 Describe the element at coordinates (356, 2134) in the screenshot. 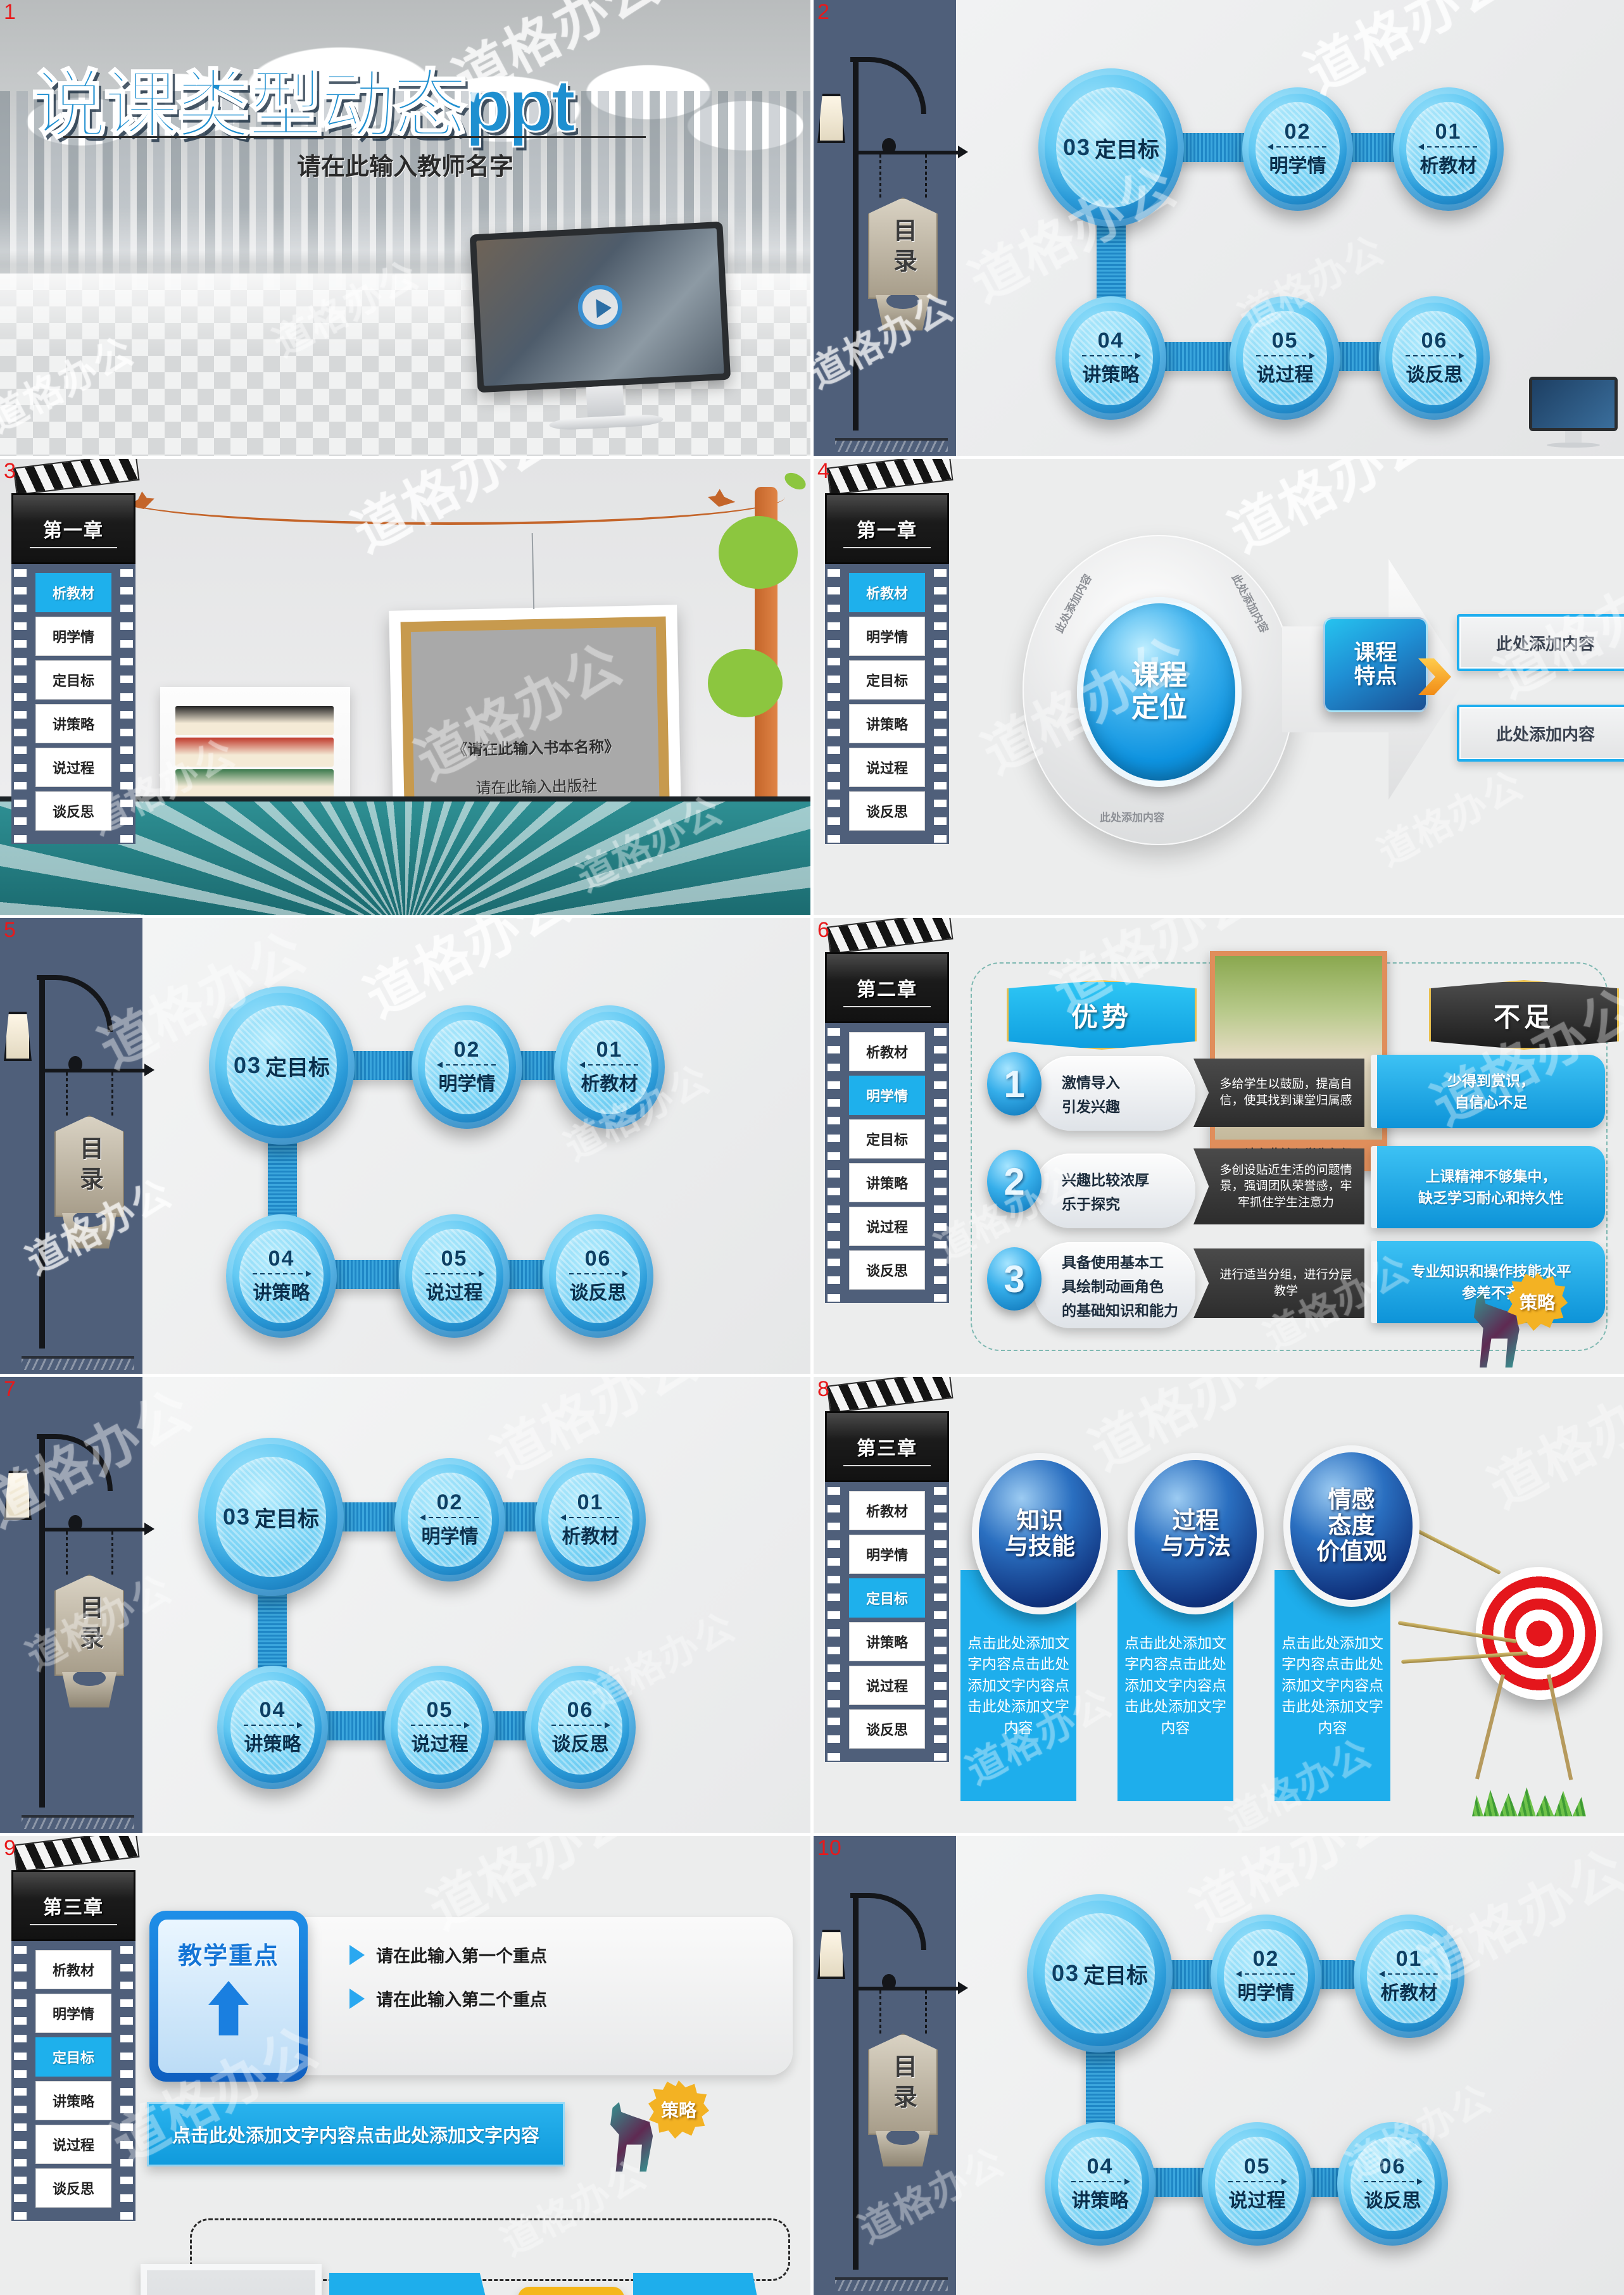

I see `summary-bar: 点击此处添加文字内容点击此处添加文字内容` at that location.